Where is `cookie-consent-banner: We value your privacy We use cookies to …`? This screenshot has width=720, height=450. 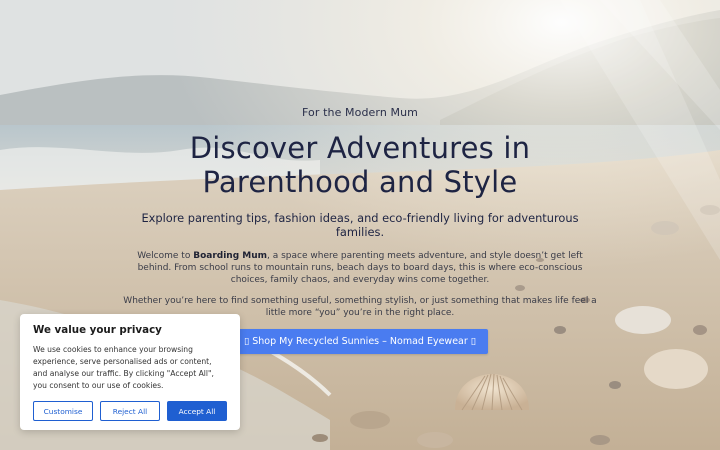 cookie-consent-banner: We value your privacy We use cookies to … is located at coordinates (130, 372).